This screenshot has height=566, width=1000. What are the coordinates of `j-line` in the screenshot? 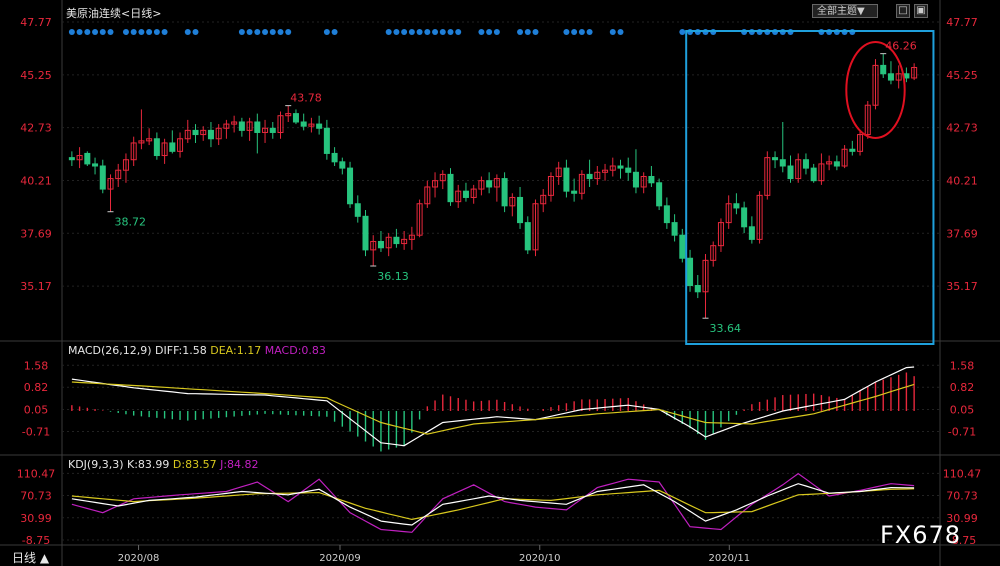 It's located at (493, 502).